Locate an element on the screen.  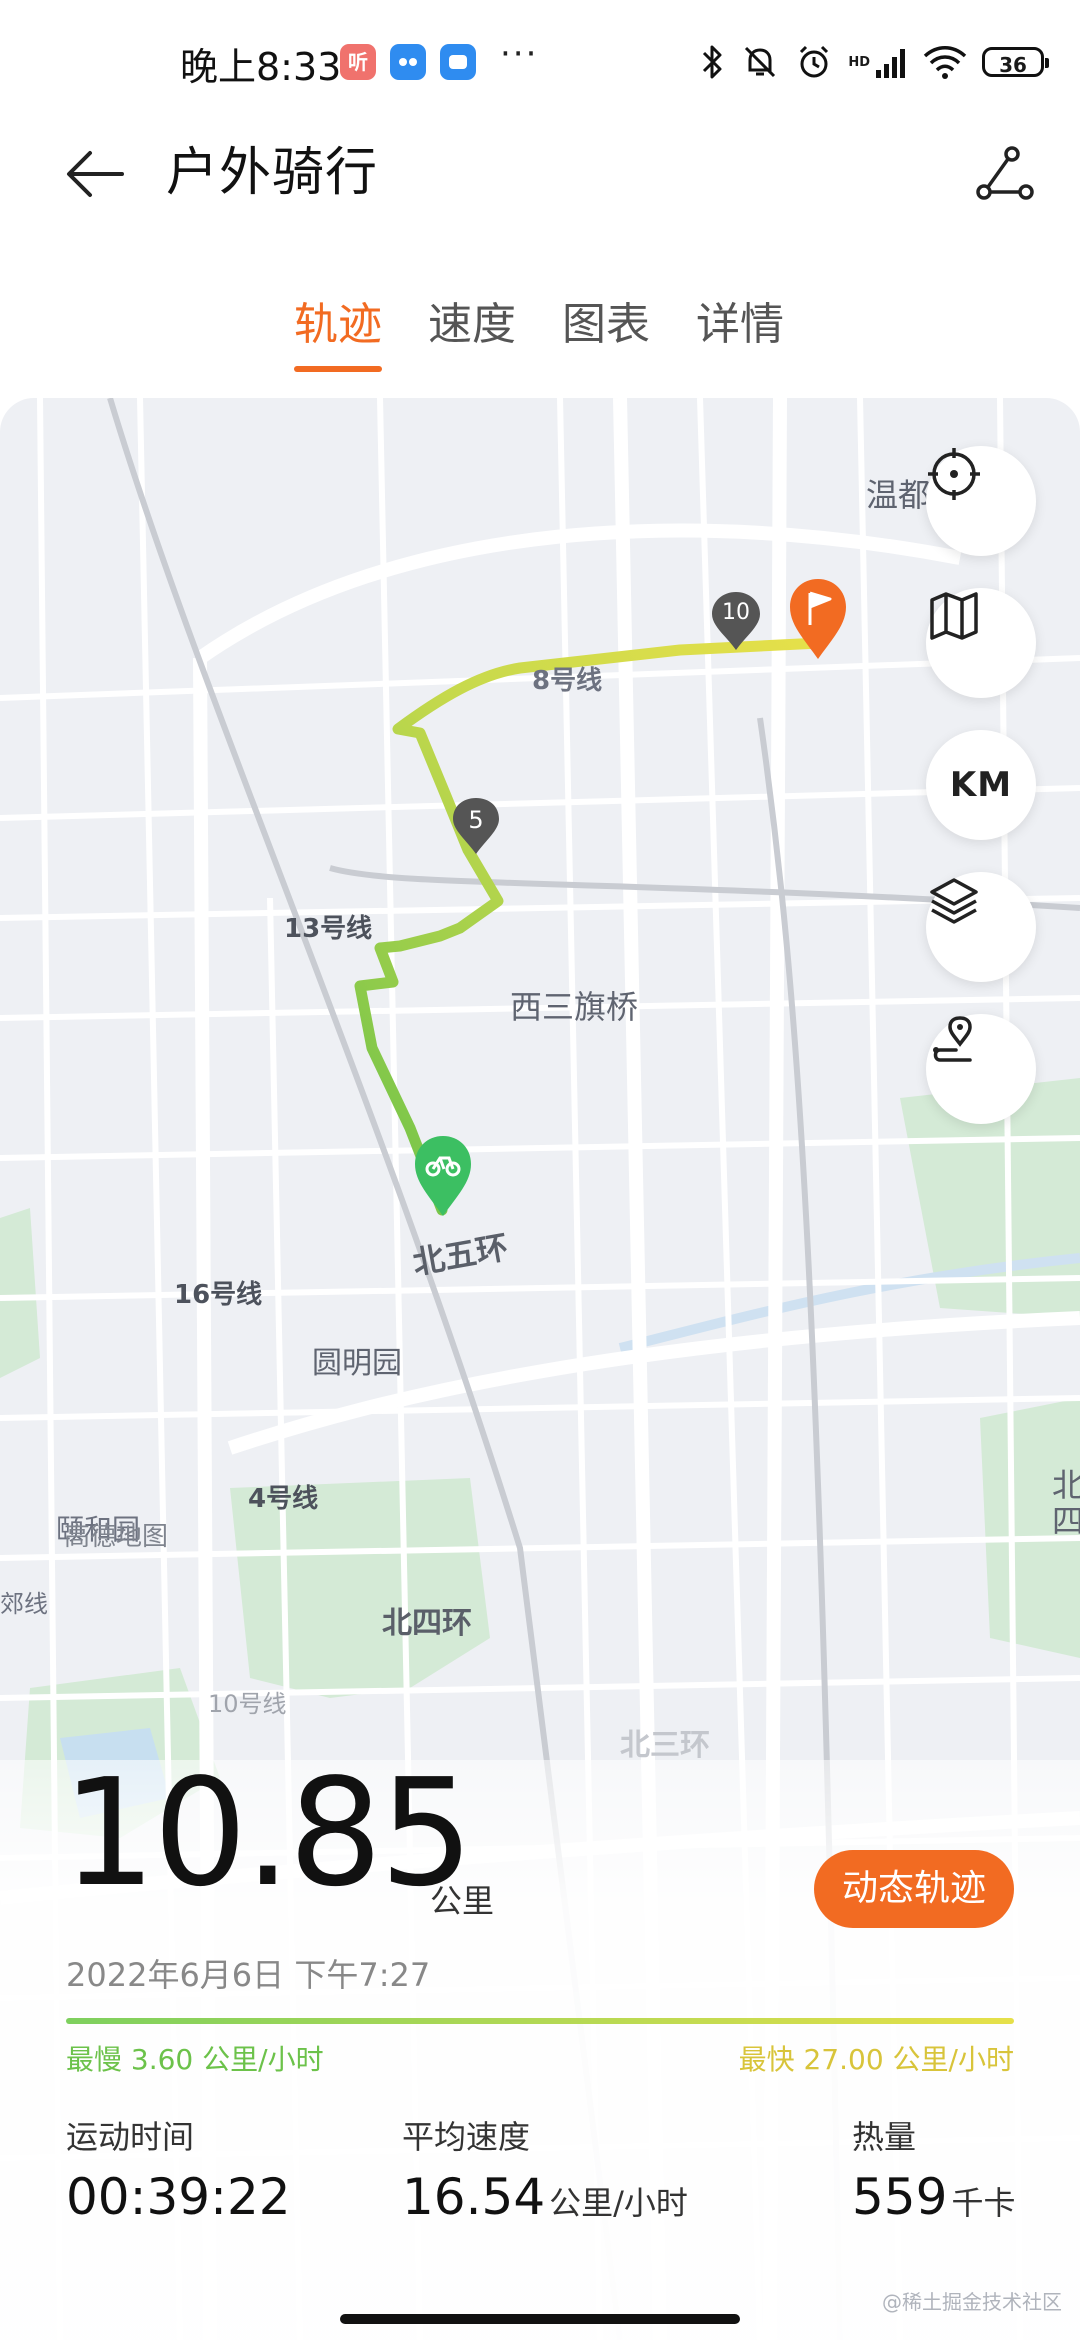
map-label-line4: 4号线 is located at coordinates (283, 1499).